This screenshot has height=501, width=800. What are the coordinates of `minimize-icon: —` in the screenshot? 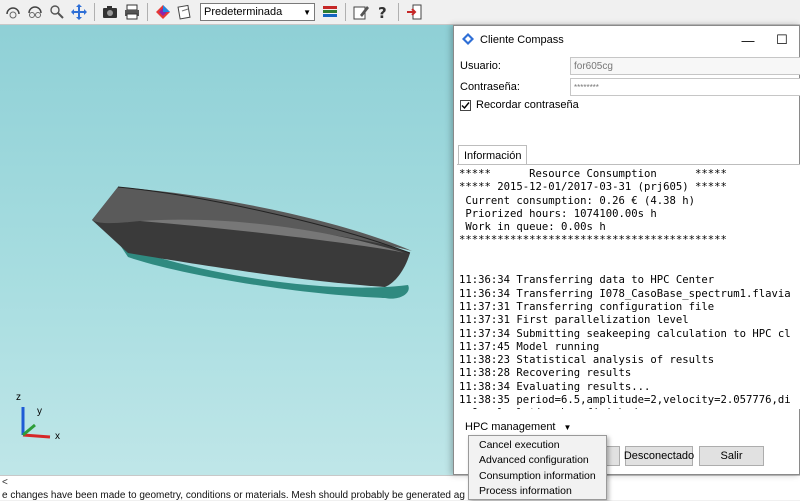 It's located at (748, 40).